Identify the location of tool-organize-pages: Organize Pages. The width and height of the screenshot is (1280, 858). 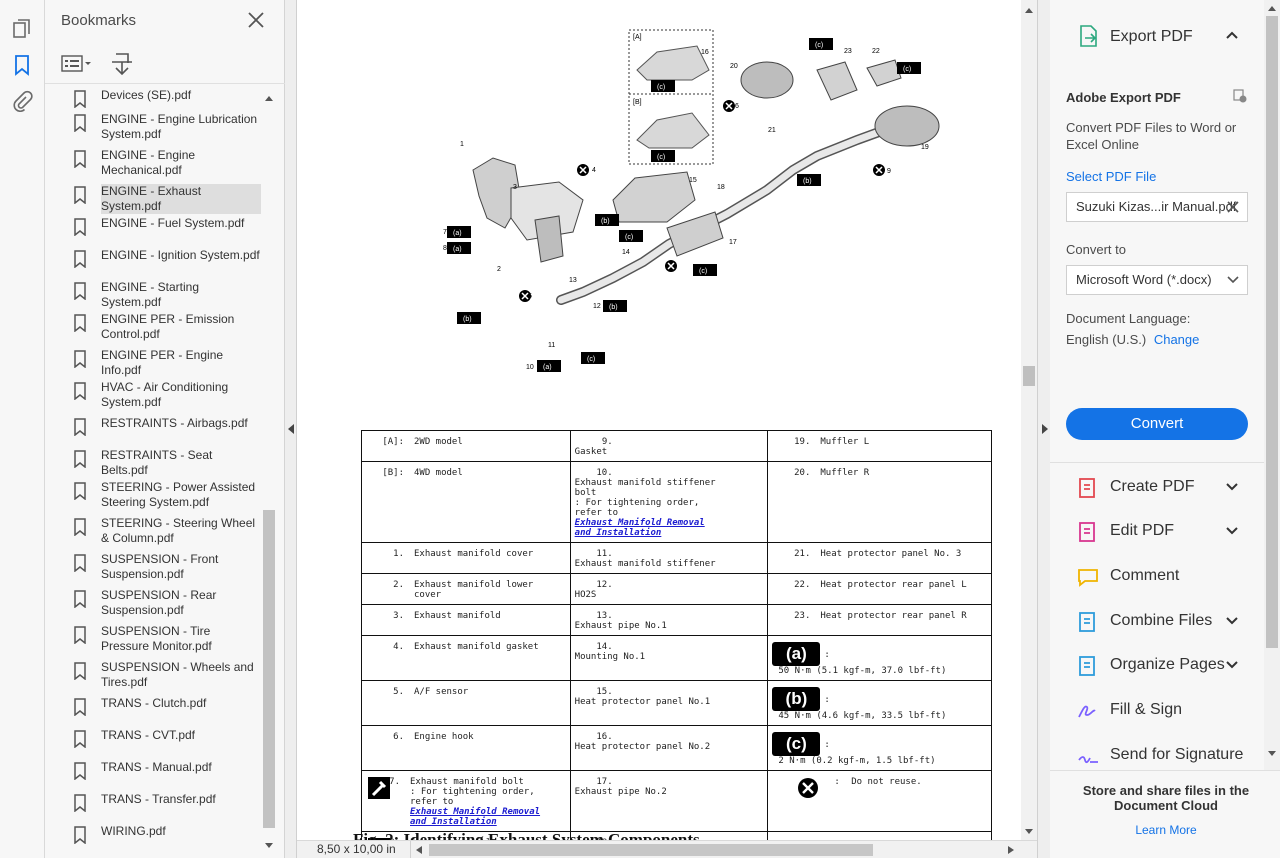
(1157, 666).